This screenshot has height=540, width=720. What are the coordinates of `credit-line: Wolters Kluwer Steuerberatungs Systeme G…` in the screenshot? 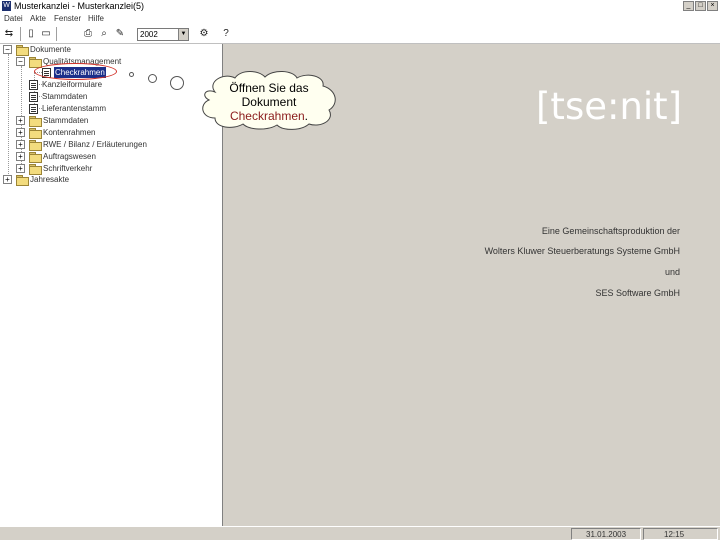 It's located at (582, 251).